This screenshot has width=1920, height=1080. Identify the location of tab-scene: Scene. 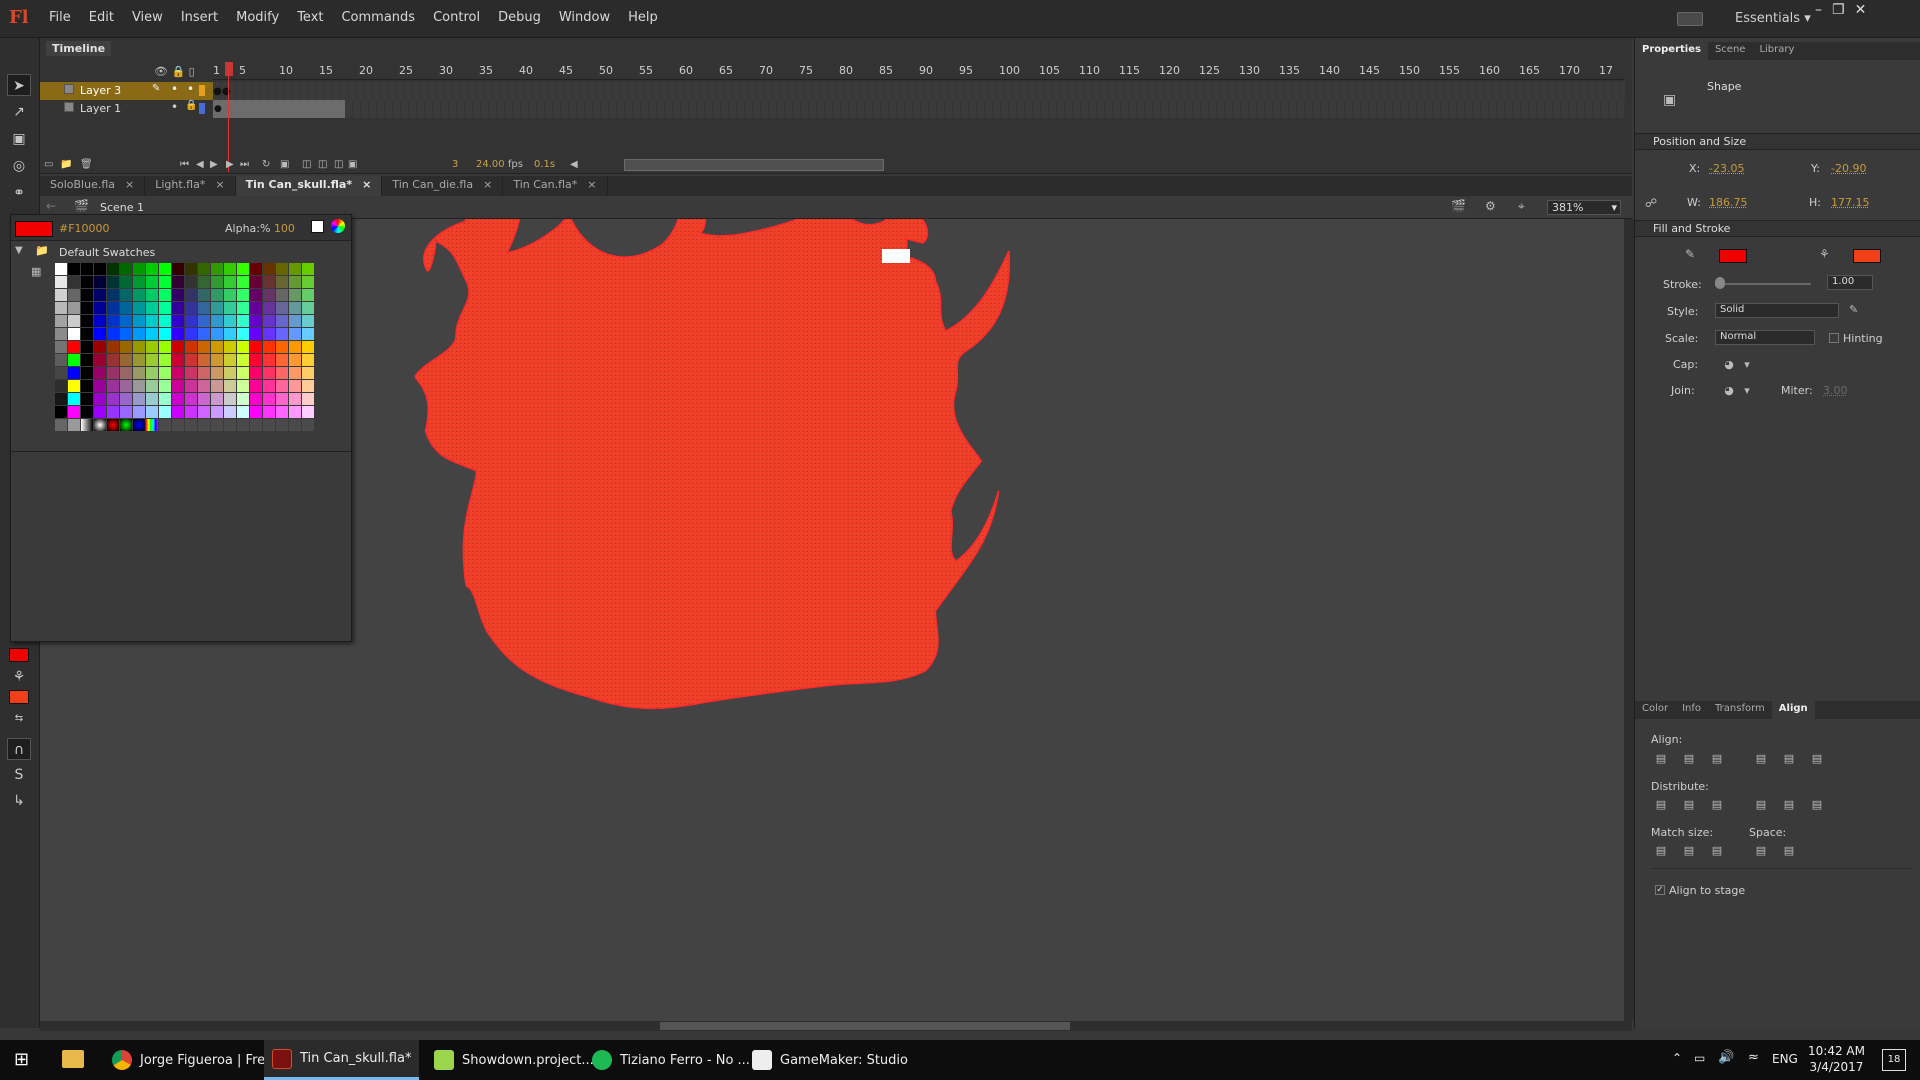
(1730, 51).